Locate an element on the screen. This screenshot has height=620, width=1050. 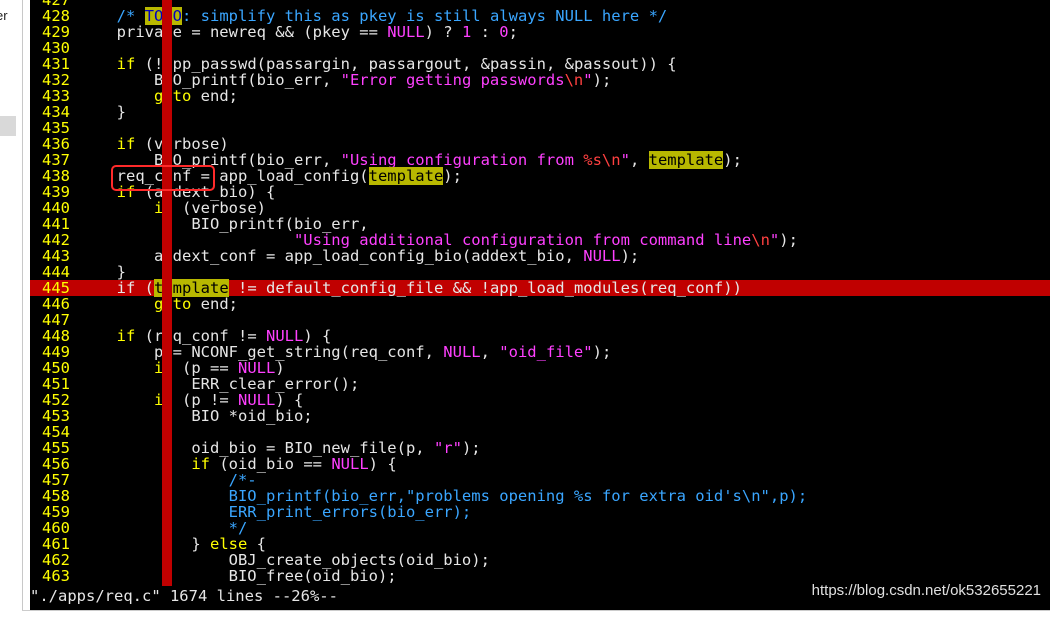
line-number: 436 is located at coordinates (56, 144).